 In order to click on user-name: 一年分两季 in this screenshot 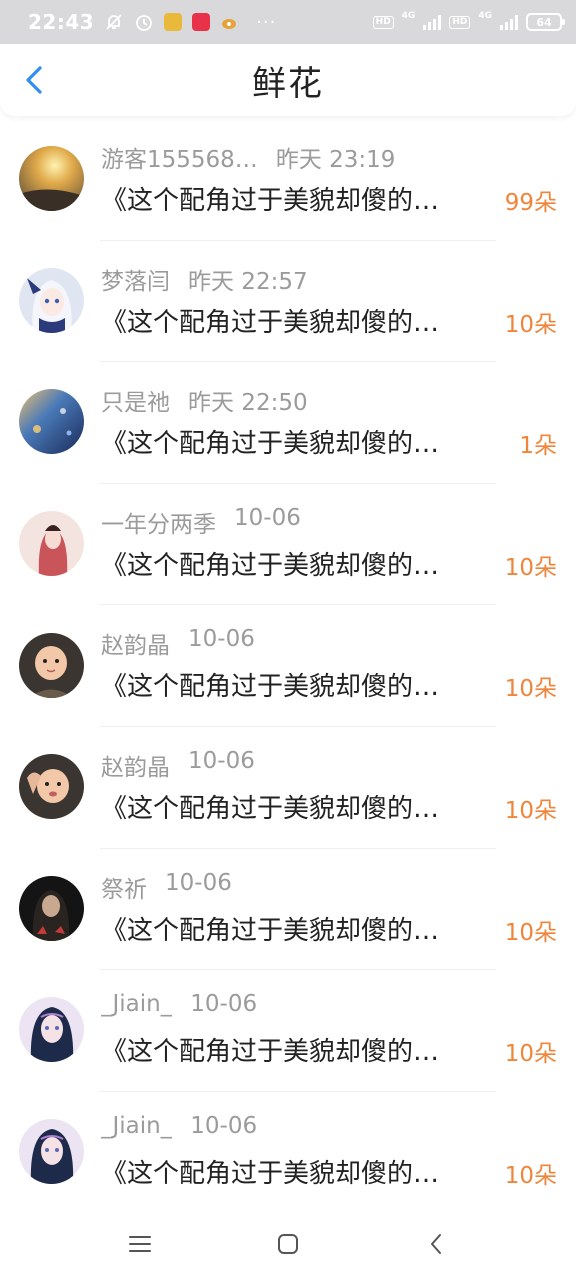, I will do `click(158, 524)`.